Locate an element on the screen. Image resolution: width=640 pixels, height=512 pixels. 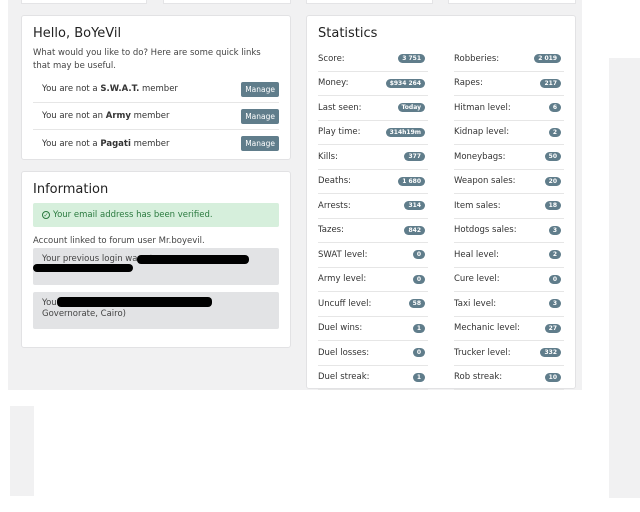
login-location-prefix: You is located at coordinates (49, 303).